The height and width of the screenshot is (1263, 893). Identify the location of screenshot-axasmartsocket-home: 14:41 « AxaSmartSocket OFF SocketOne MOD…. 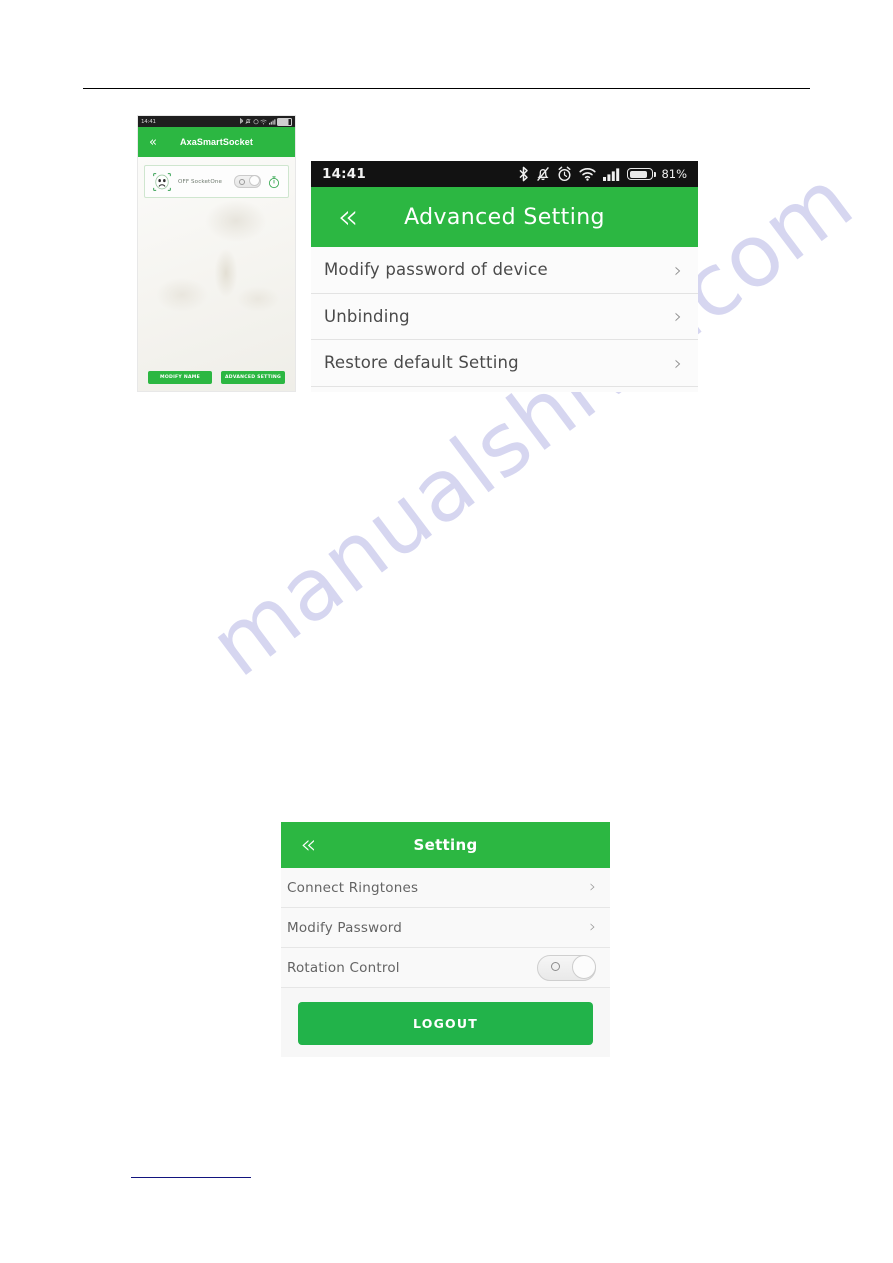
(216, 253).